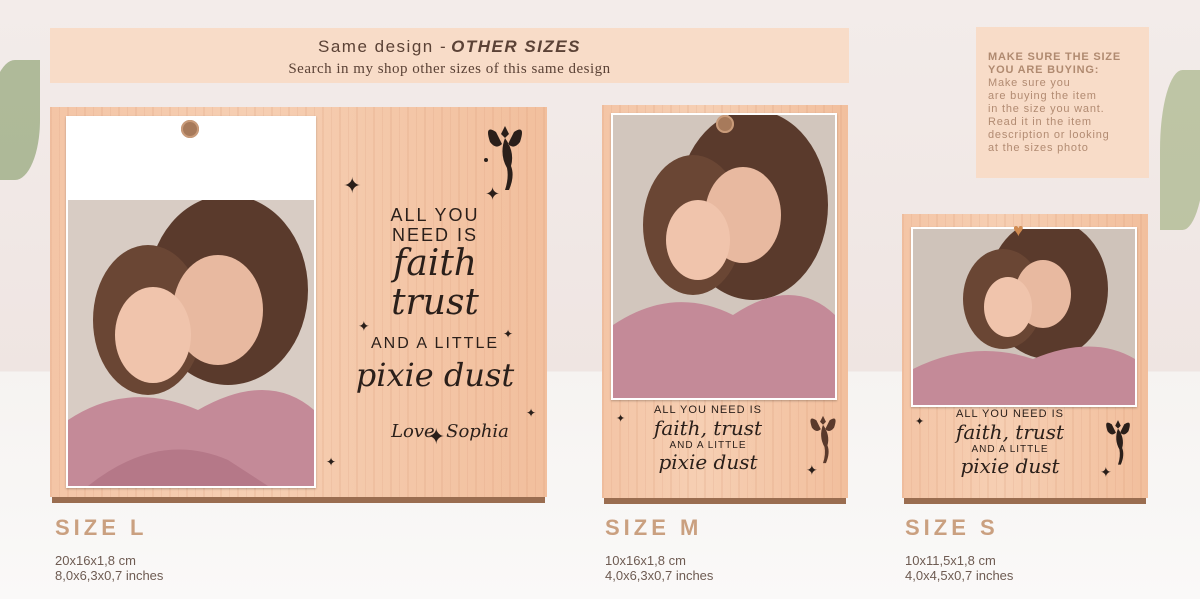 This screenshot has width=1200, height=599. Describe the element at coordinates (725, 501) in the screenshot. I see `wood-base-medium` at that location.